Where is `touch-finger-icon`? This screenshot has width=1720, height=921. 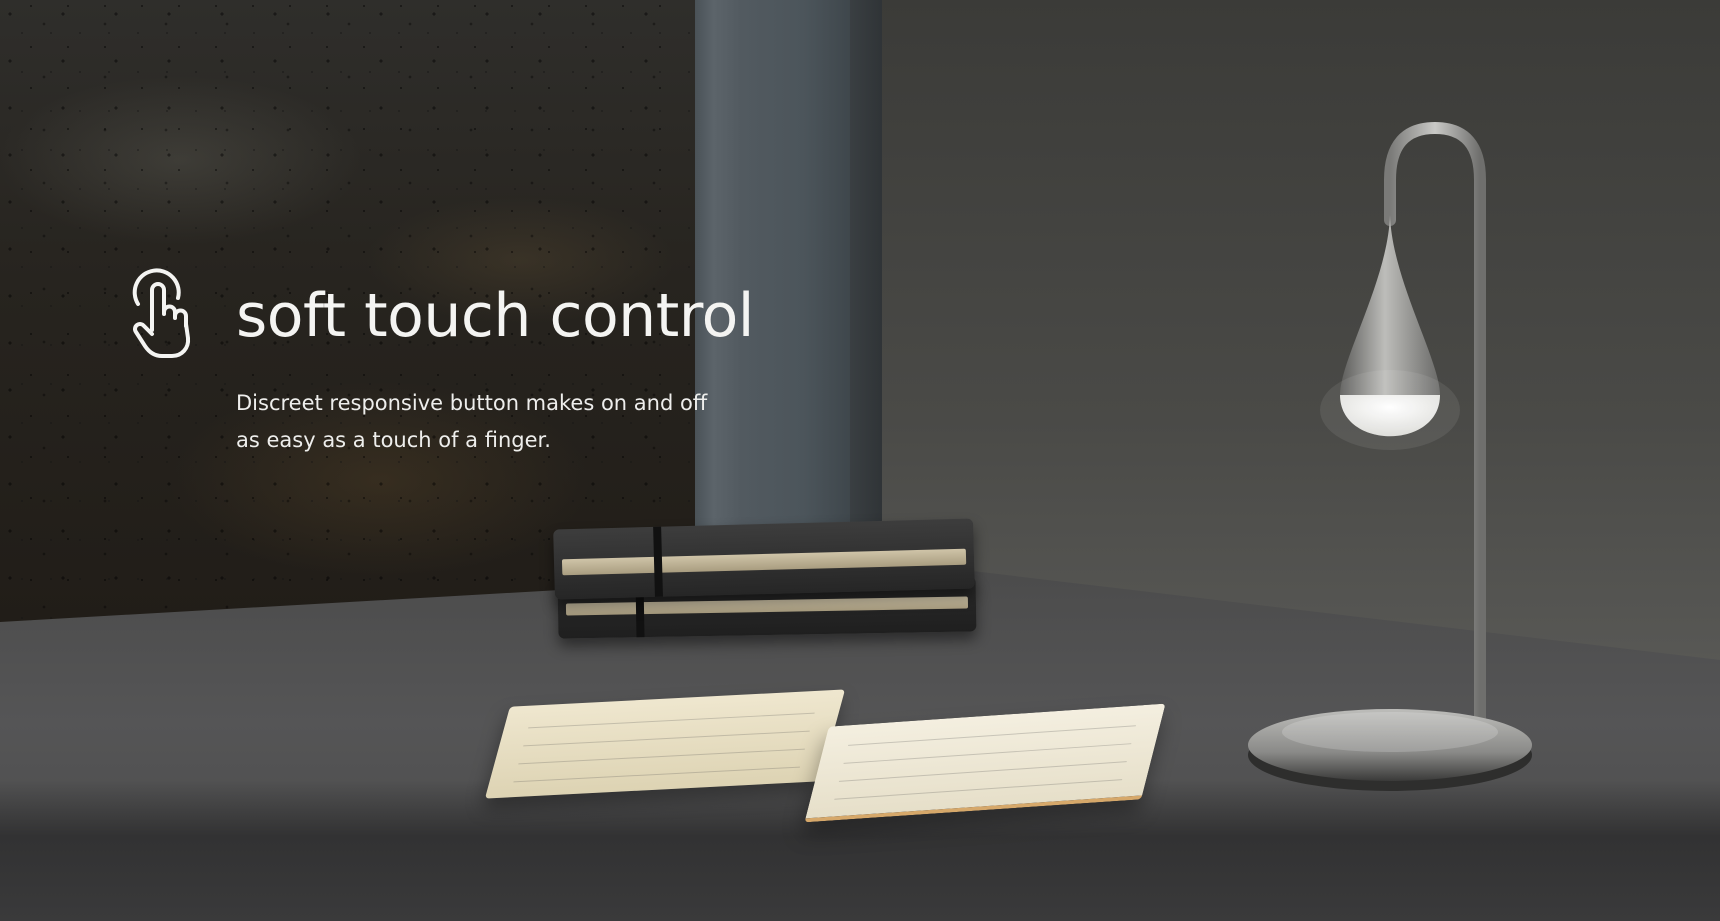 touch-finger-icon is located at coordinates (161, 313).